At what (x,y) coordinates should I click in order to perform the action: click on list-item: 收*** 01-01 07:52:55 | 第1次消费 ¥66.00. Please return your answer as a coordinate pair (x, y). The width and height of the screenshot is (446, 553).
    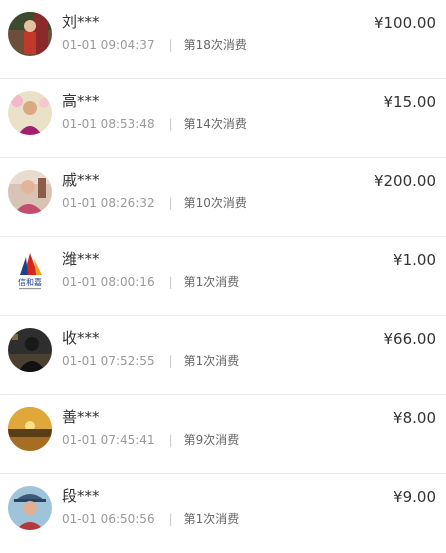
    Looking at the image, I should click on (223, 355).